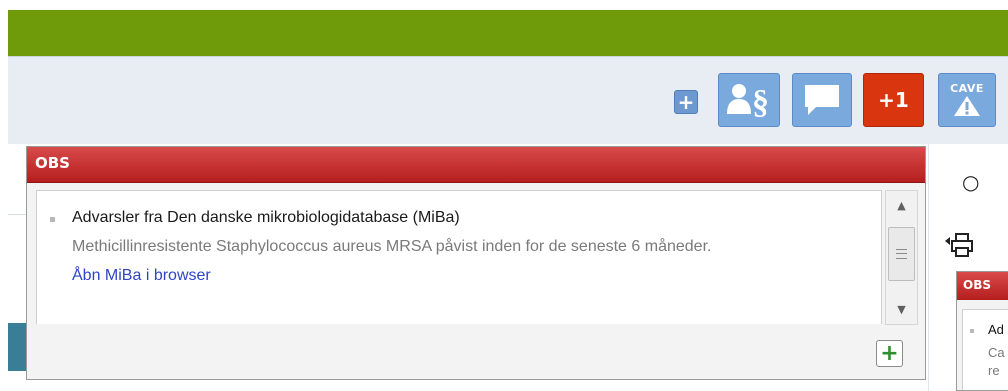 The width and height of the screenshot is (1008, 391). I want to click on grip-icon, so click(901, 254).